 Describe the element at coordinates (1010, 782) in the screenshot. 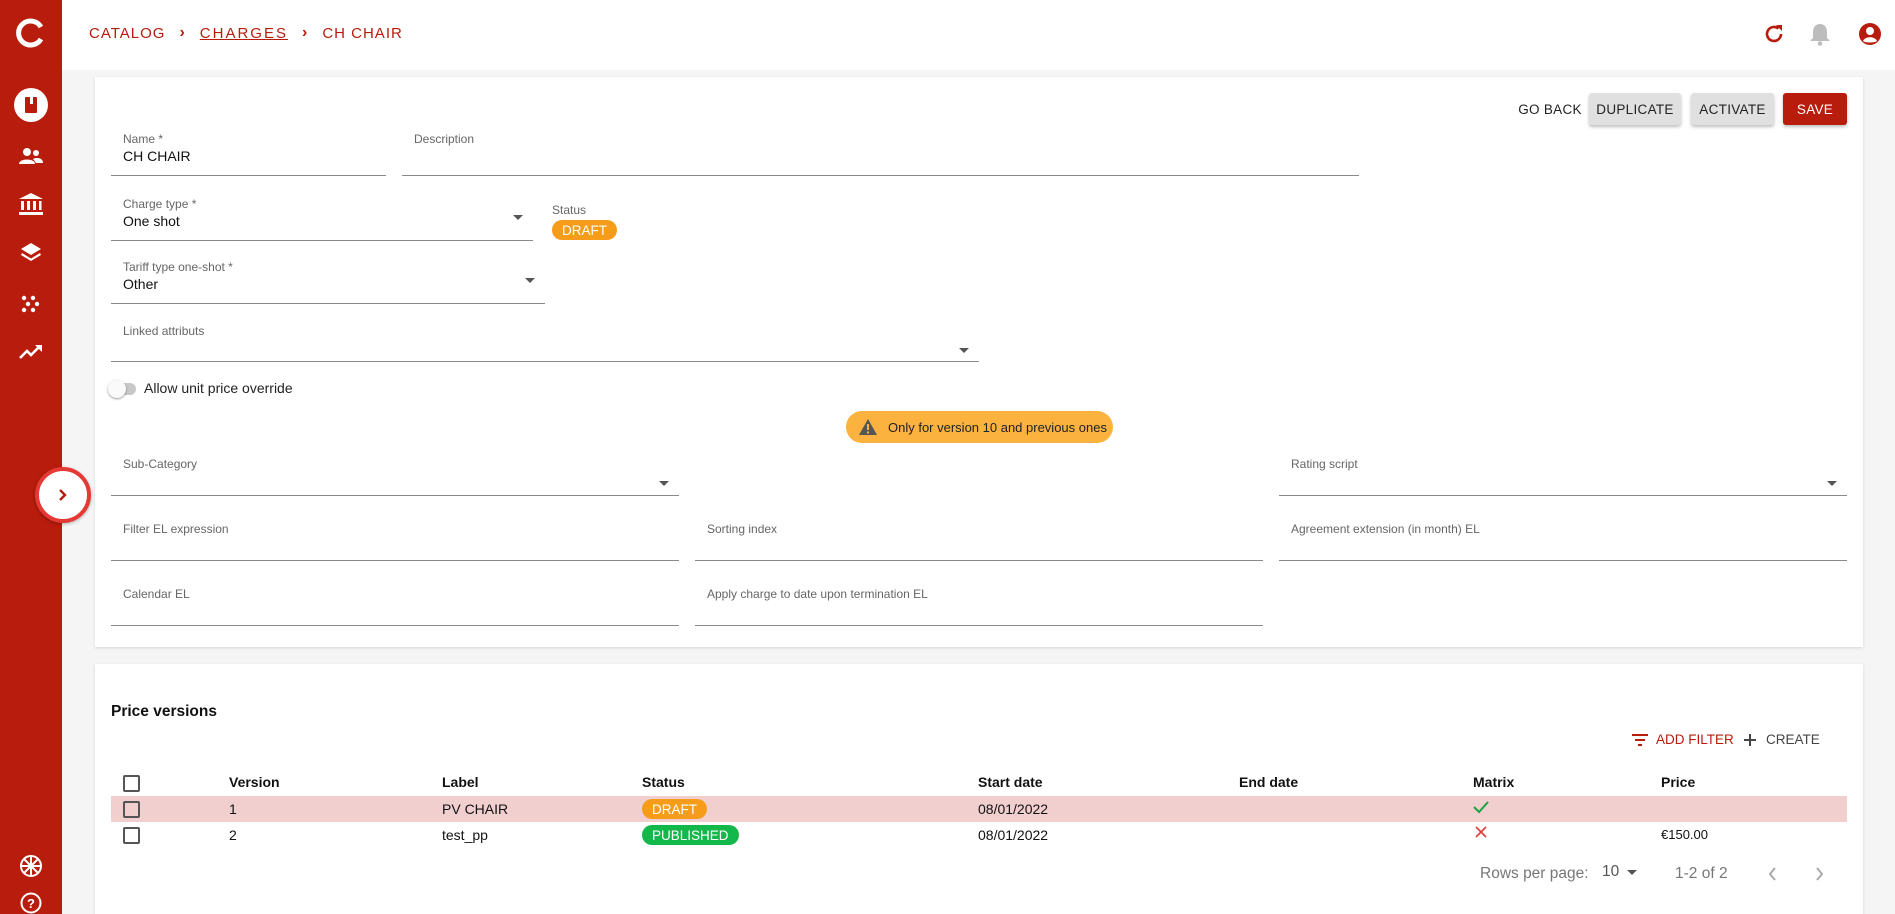

I see `column-header-start-date: Start date` at that location.